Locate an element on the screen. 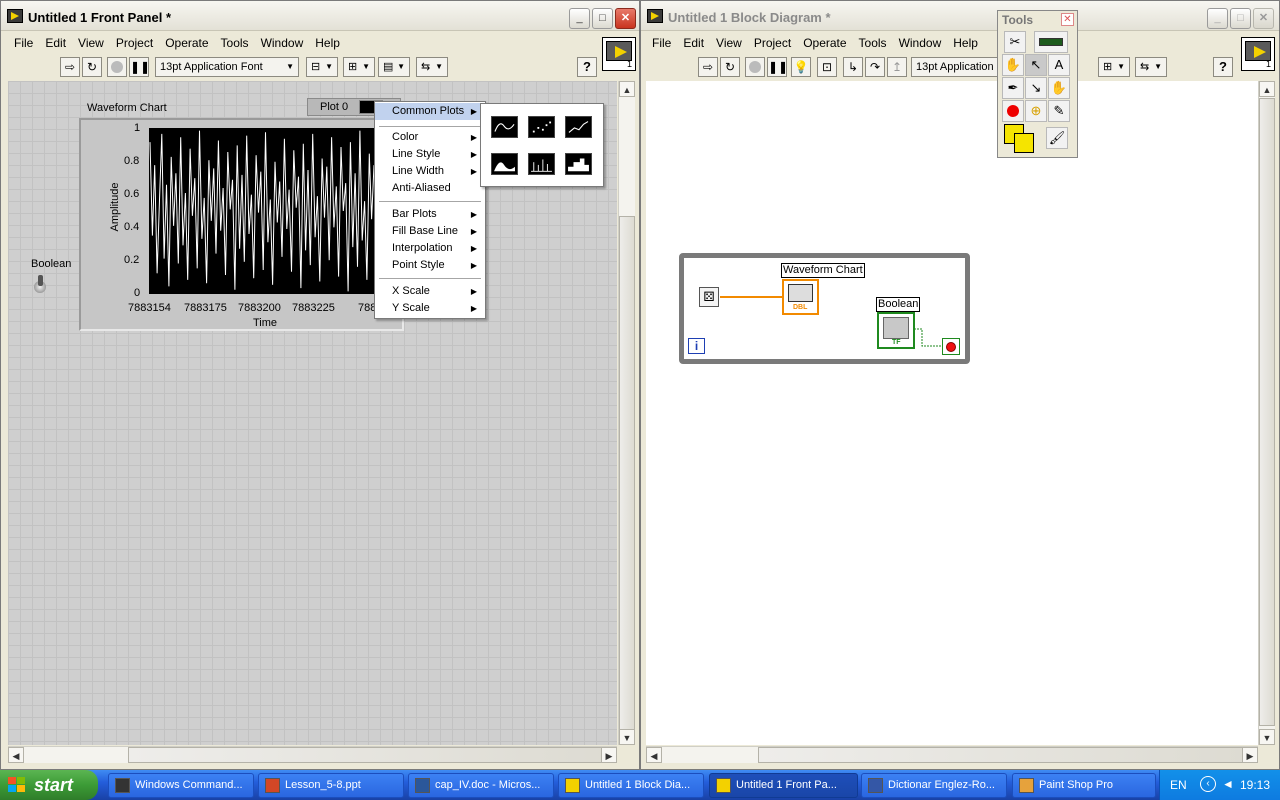  stop-condition-terminal is located at coordinates (951, 346).